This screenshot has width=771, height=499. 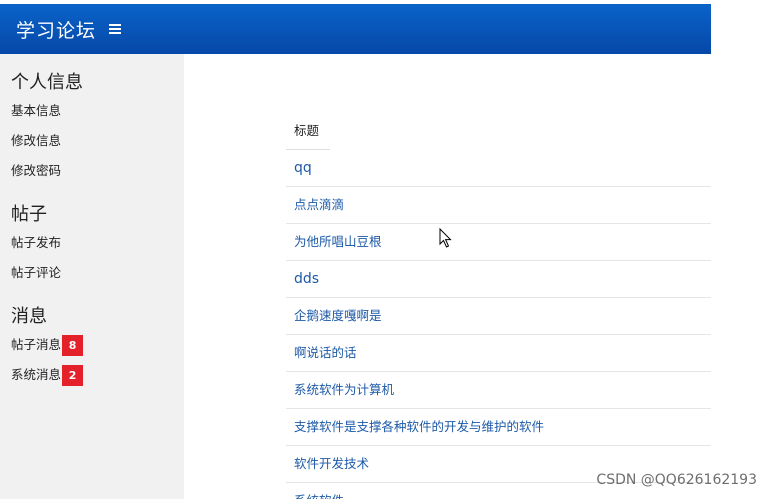 What do you see at coordinates (97, 273) in the screenshot?
I see `sidebar-item-post-comments: 帖子评论` at bounding box center [97, 273].